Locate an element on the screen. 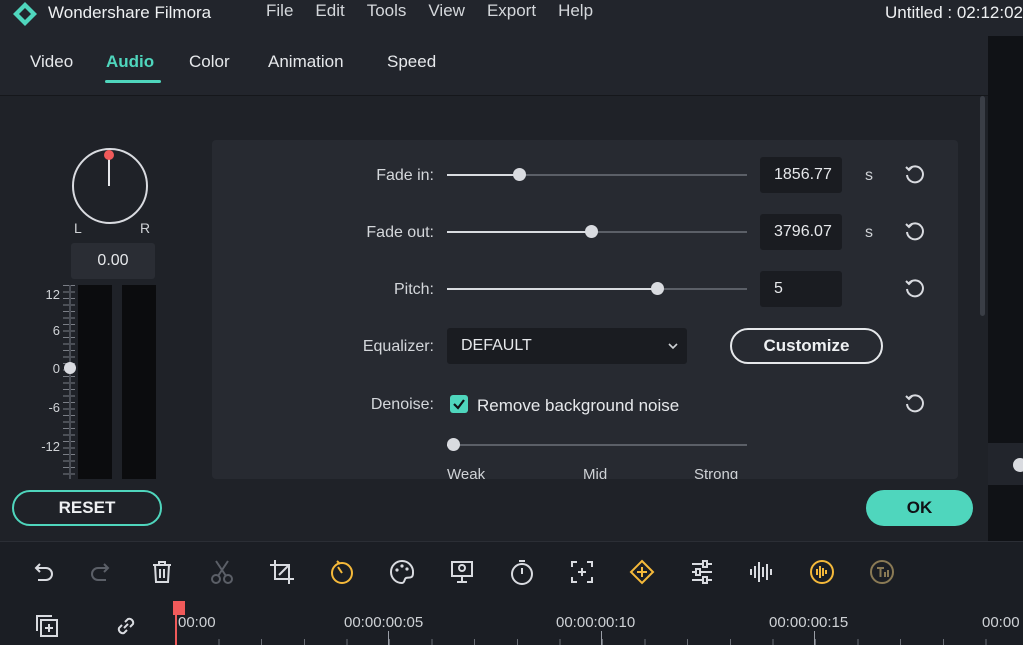 The width and height of the screenshot is (1023, 645). fade-out-slider is located at coordinates (597, 231).